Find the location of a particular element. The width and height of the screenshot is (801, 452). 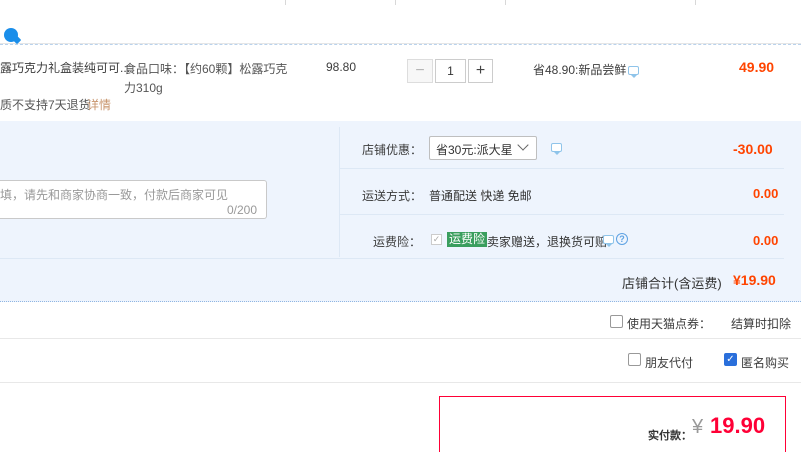

shipping-method: 普通配送 快递 免邮 is located at coordinates (480, 196).